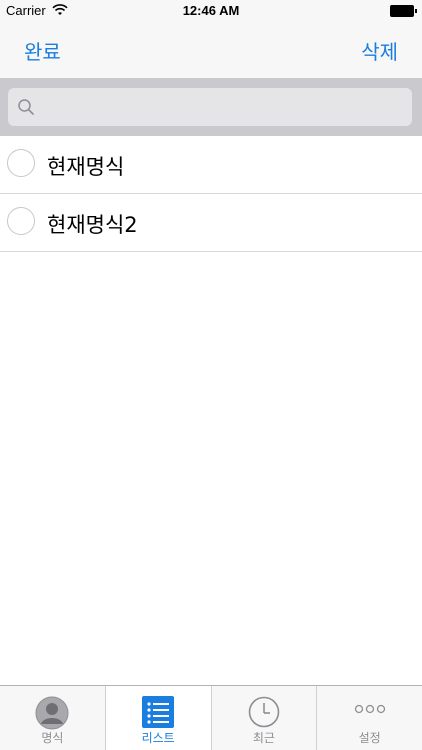 This screenshot has height=750, width=422. What do you see at coordinates (53, 718) in the screenshot?
I see `tab-myeongsik: 명식` at bounding box center [53, 718].